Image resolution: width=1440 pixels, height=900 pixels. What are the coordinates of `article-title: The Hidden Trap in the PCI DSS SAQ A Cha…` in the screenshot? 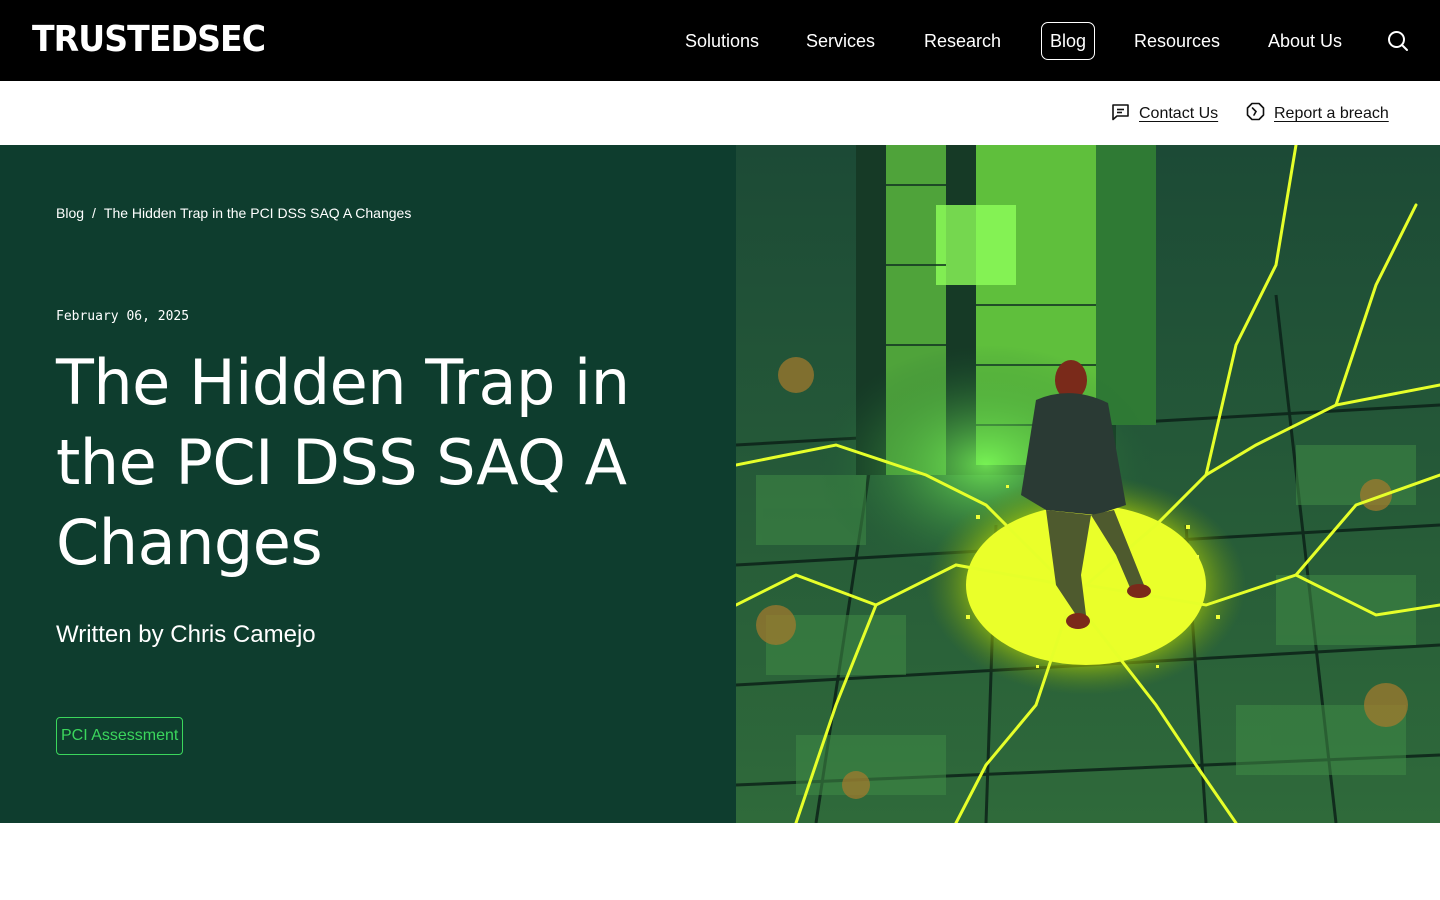 It's located at (343, 462).